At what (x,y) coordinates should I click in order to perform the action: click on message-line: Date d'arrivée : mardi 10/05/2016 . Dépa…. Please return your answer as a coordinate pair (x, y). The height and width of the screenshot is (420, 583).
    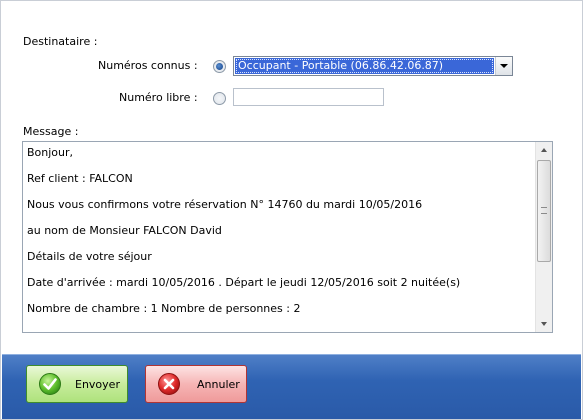
    Looking at the image, I should click on (244, 282).